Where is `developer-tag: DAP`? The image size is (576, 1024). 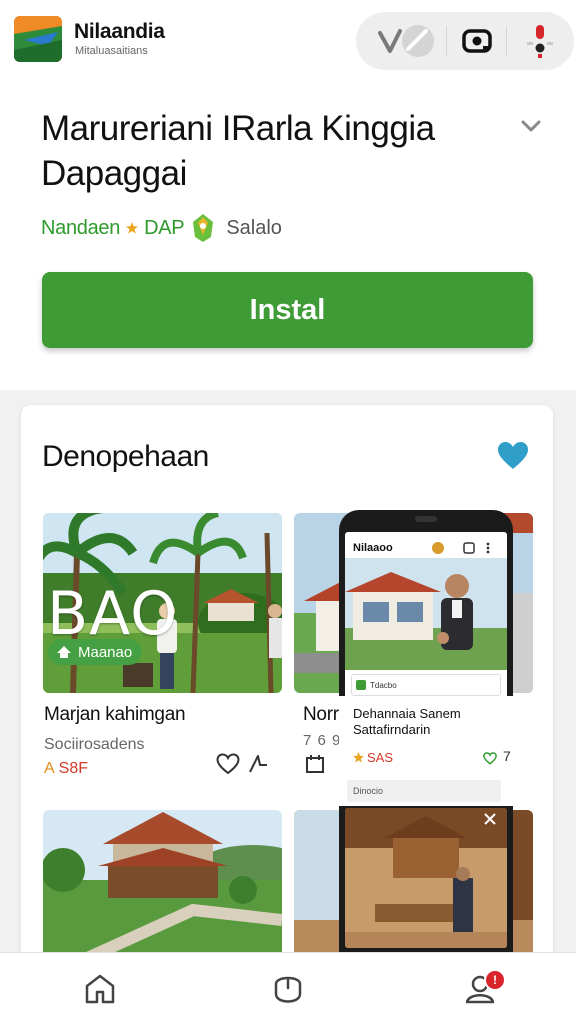
developer-tag: DAP is located at coordinates (164, 227).